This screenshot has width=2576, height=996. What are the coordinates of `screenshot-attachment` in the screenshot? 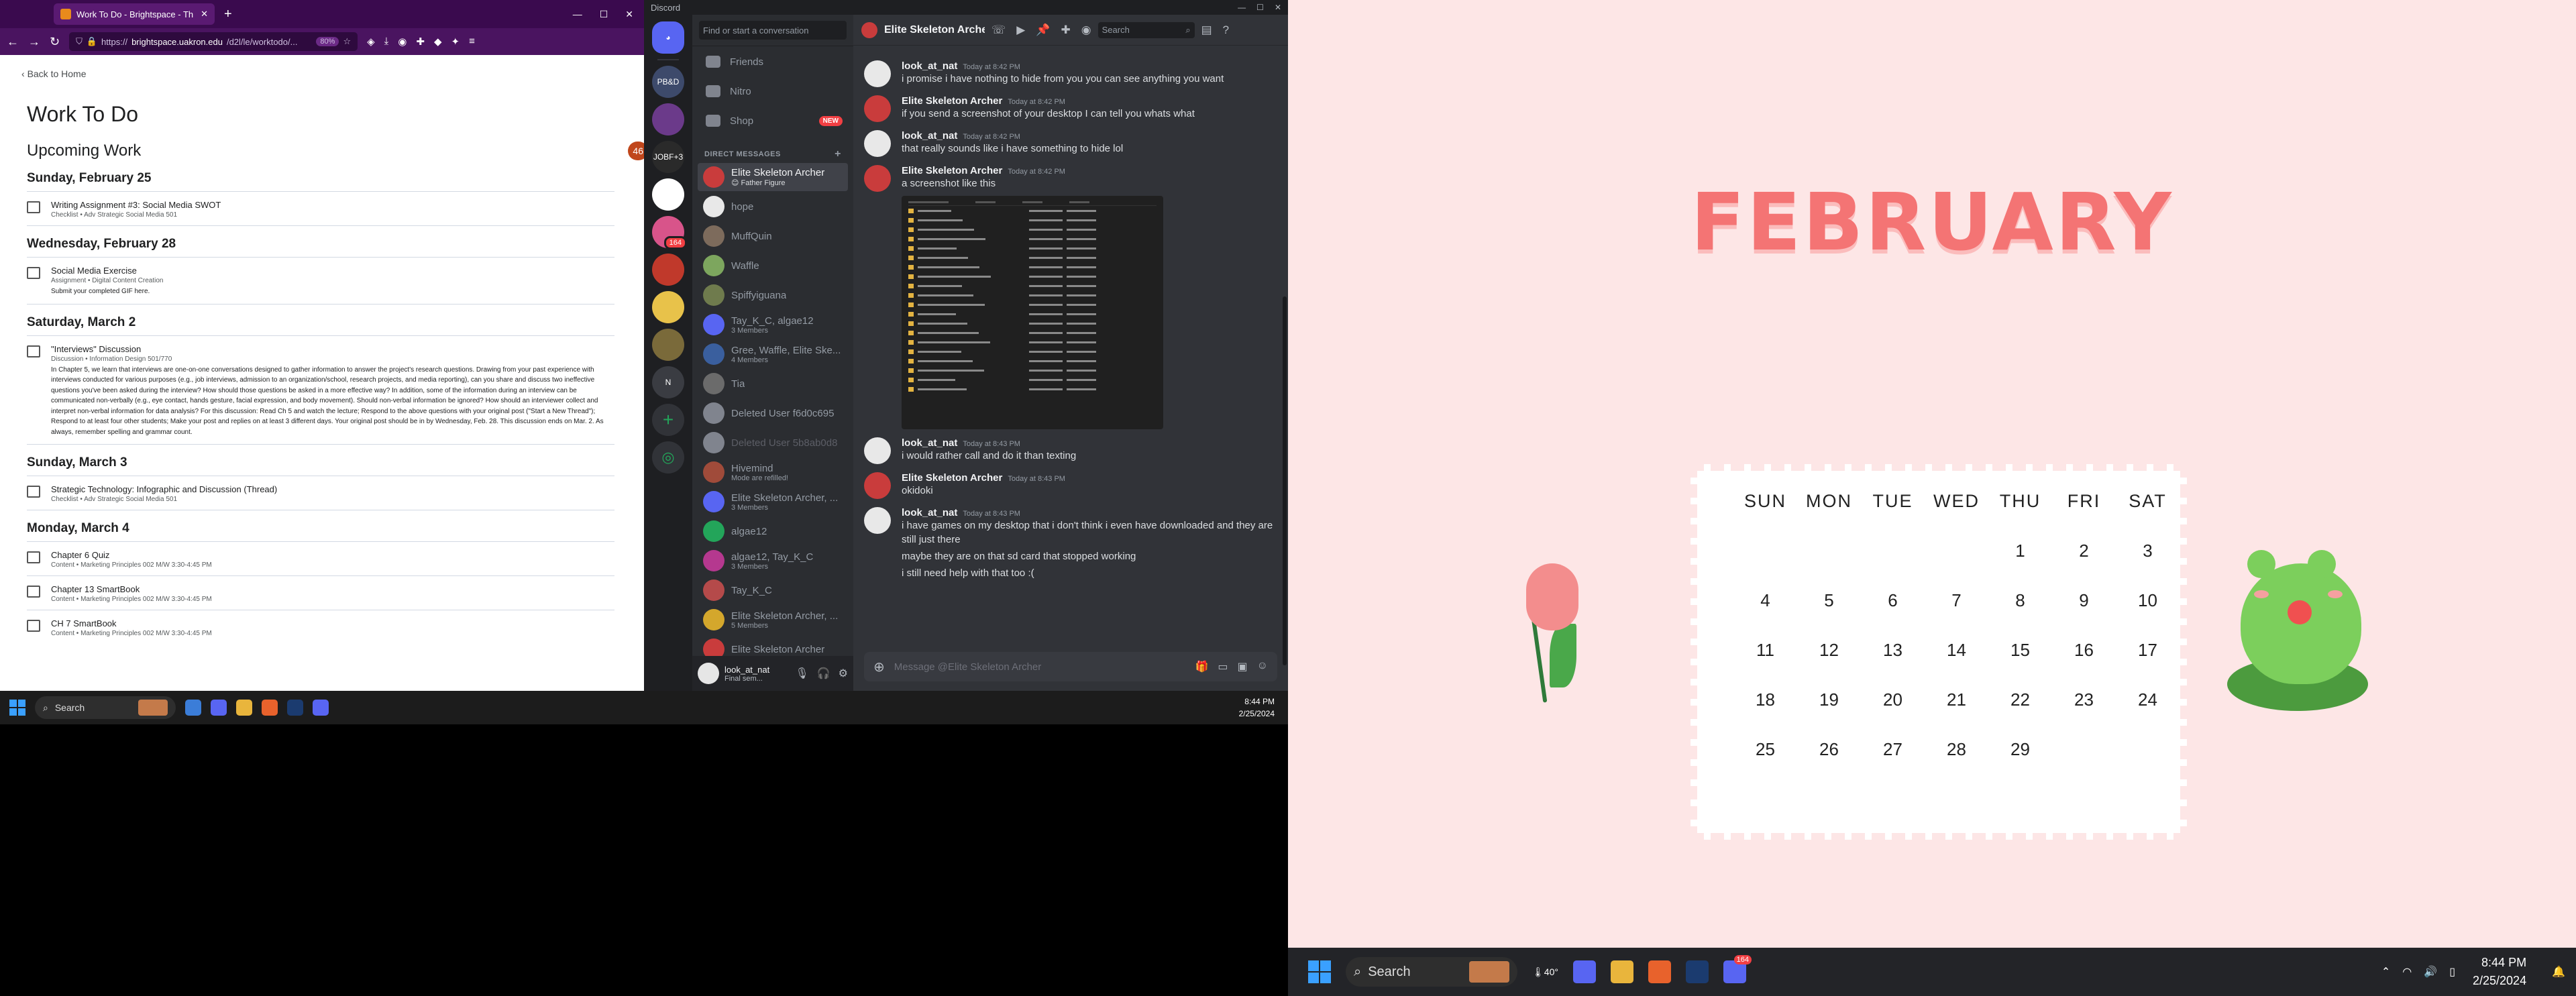 It's located at (1032, 312).